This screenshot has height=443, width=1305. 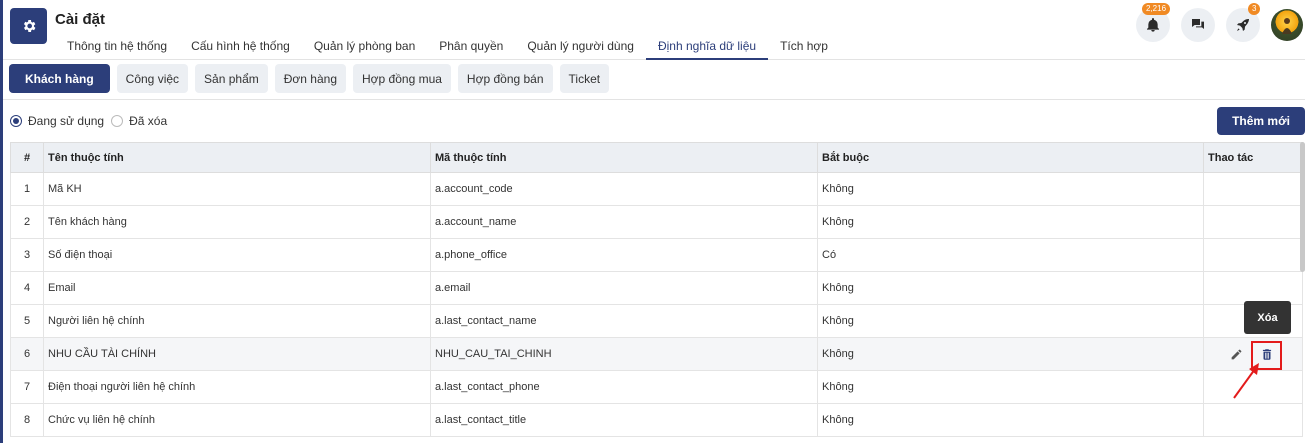 What do you see at coordinates (80, 19) in the screenshot?
I see `page-title: Cài đặt` at bounding box center [80, 19].